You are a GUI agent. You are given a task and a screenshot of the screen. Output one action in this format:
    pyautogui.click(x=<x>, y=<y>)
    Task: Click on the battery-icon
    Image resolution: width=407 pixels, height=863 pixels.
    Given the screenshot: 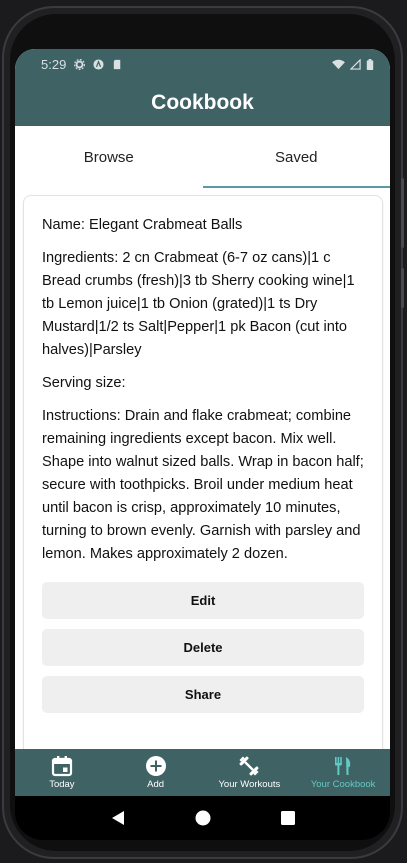 What is the action you would take?
    pyautogui.click(x=370, y=64)
    